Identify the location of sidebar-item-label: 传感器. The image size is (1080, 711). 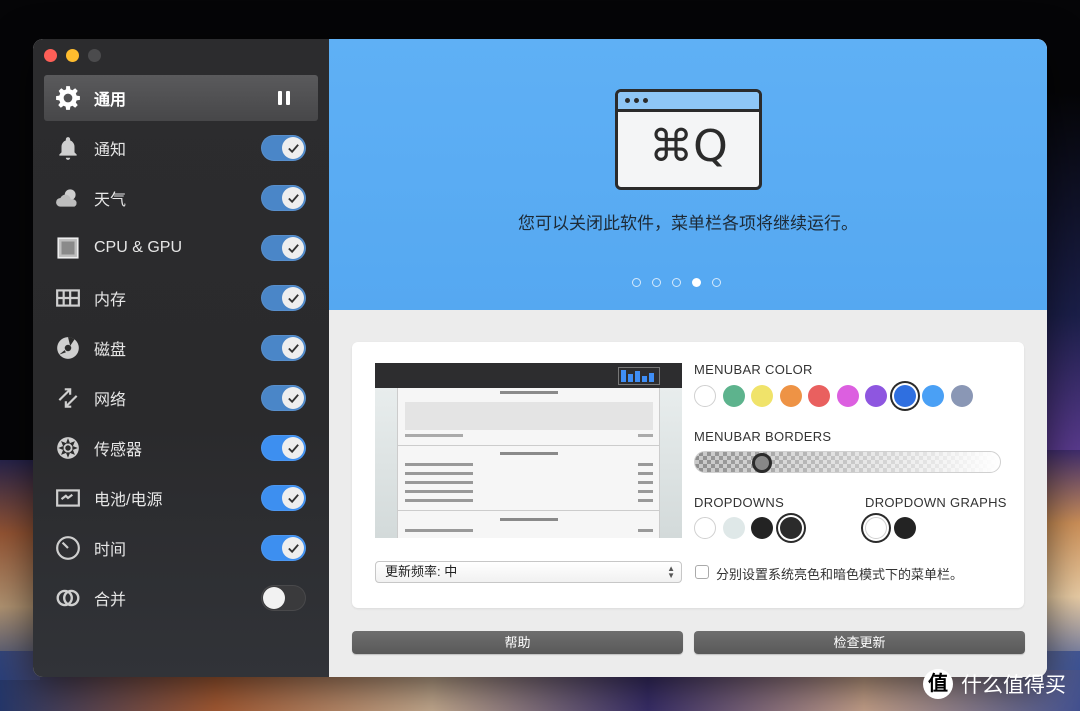
(118, 450).